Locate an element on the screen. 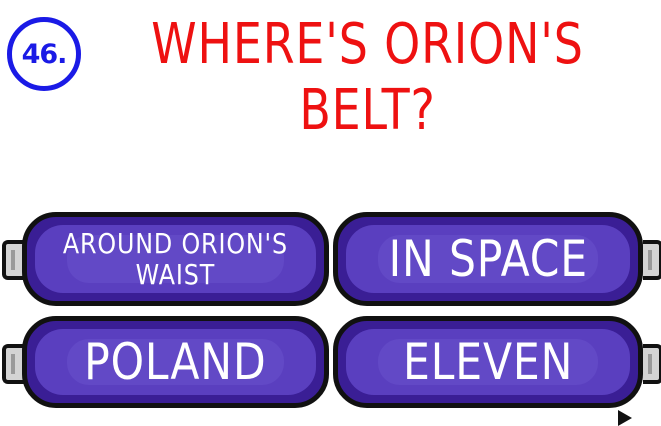 This screenshot has width=661, height=426. answer-label: ELEVEN is located at coordinates (488, 362).